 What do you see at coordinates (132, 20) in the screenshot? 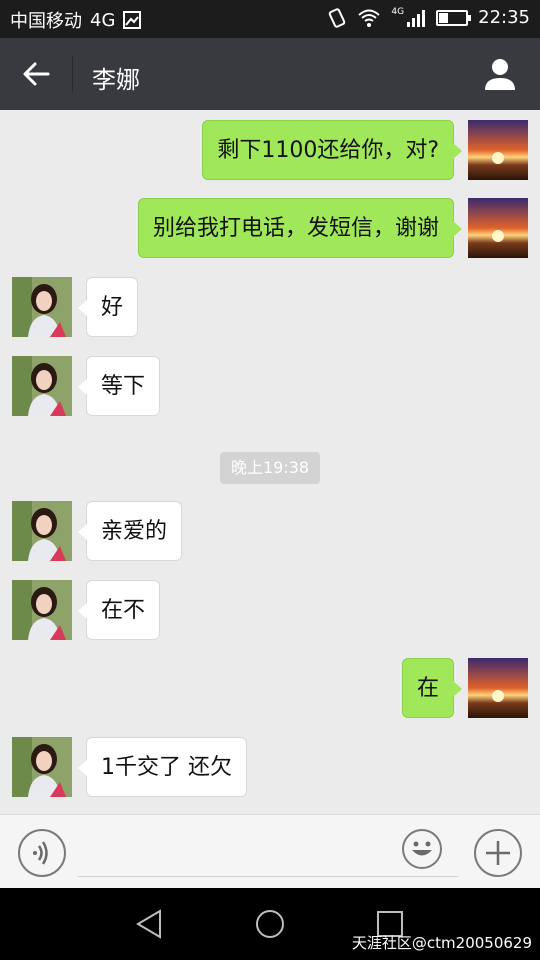
I see `image-notification-icon` at bounding box center [132, 20].